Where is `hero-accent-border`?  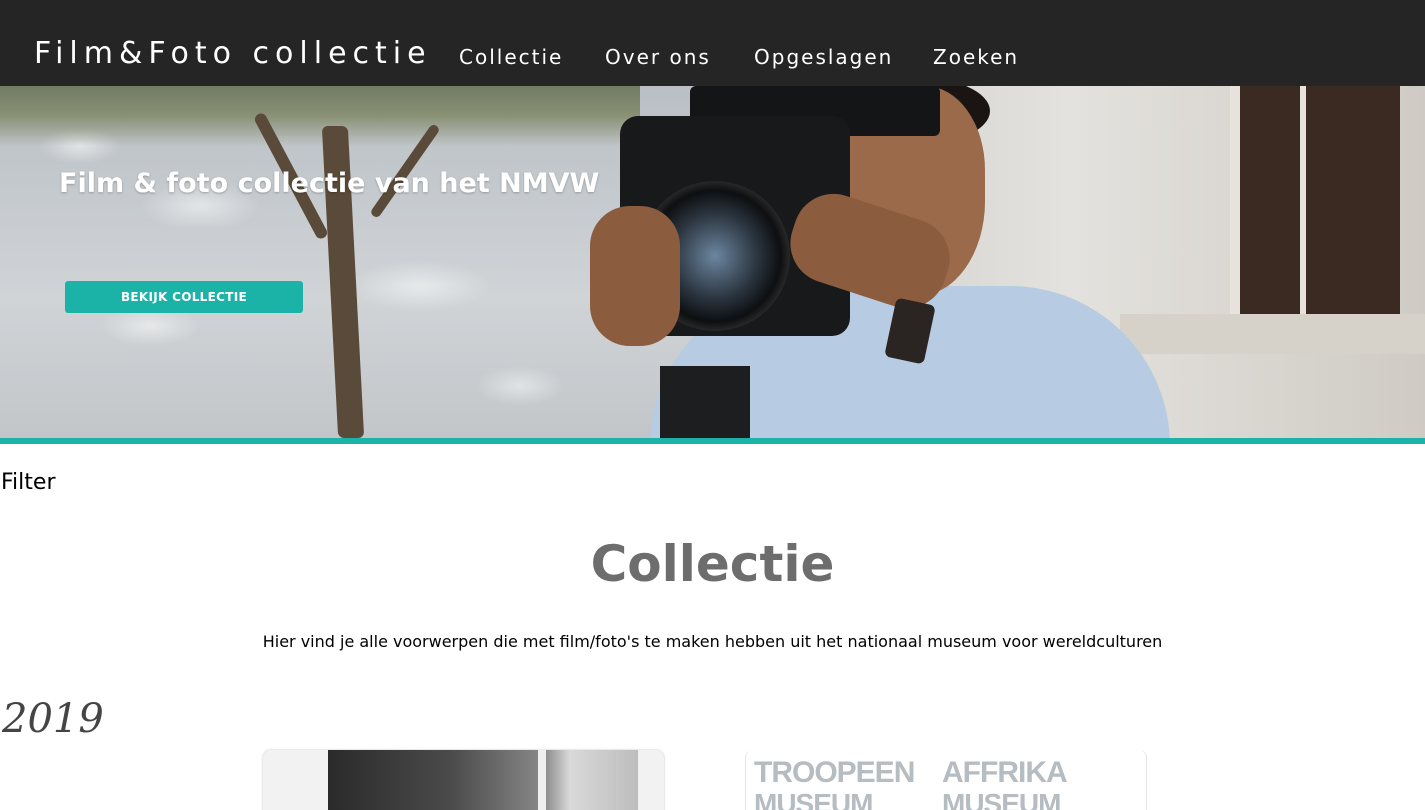 hero-accent-border is located at coordinates (712, 441).